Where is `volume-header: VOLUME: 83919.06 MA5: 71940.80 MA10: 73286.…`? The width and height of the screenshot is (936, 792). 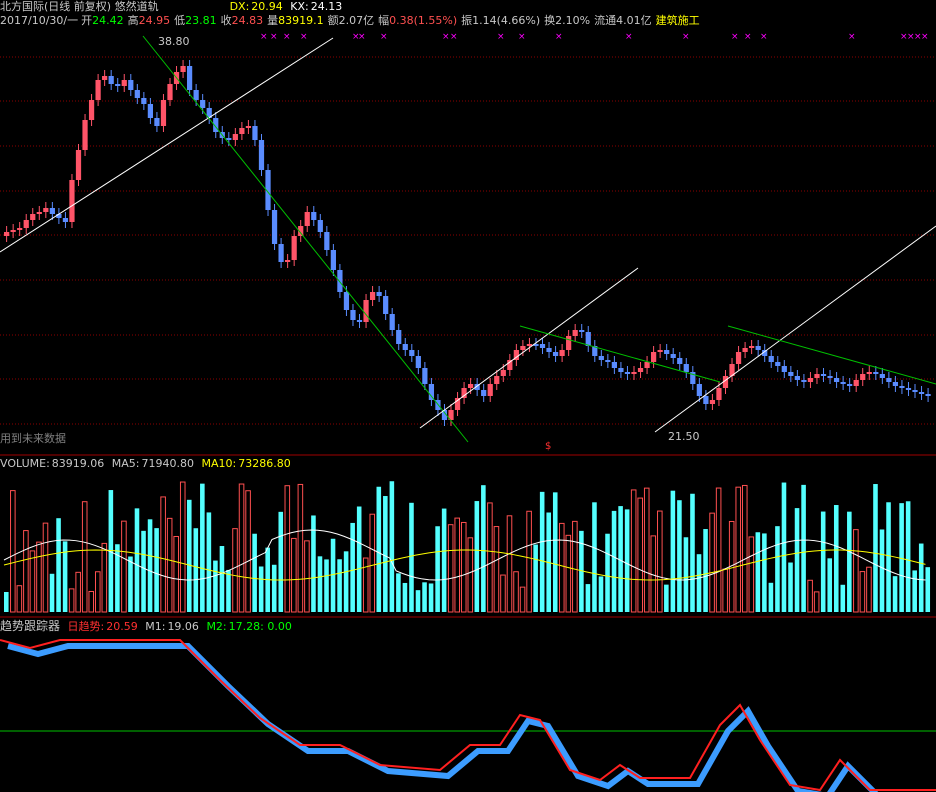 volume-header: VOLUME: 83919.06 MA5: 71940.80 MA10: 73286.… is located at coordinates (147, 464).